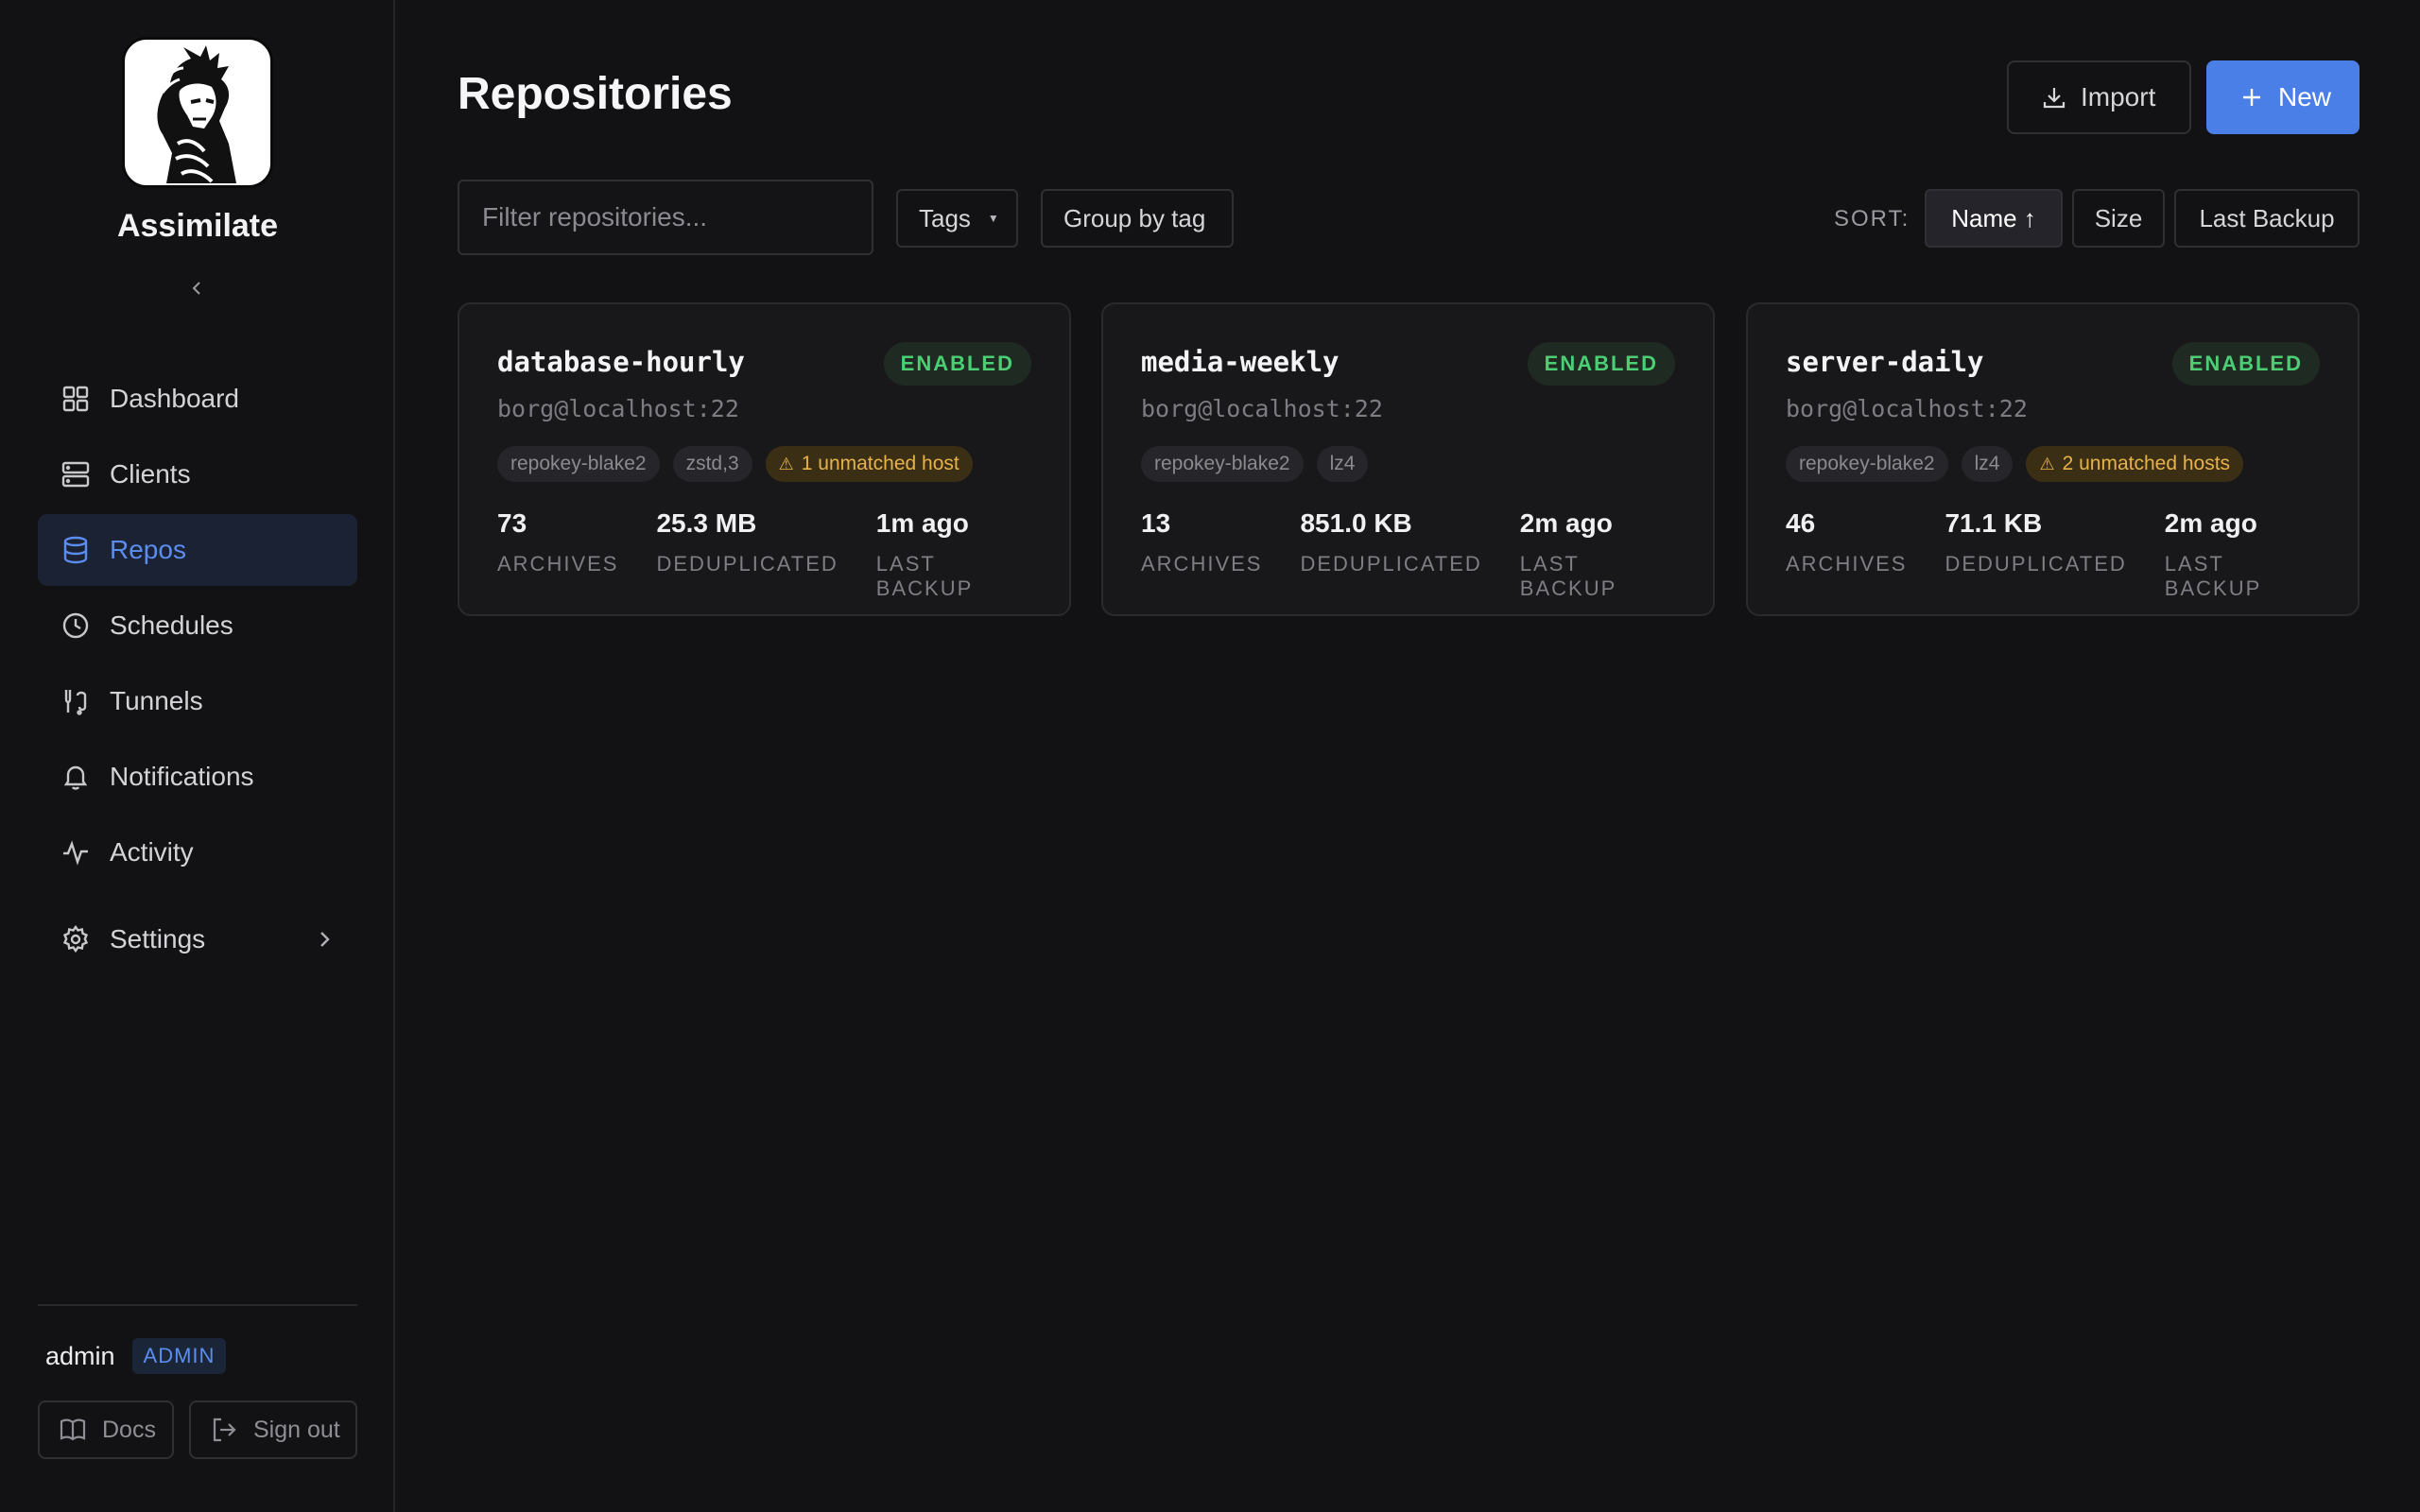  What do you see at coordinates (1134, 217) in the screenshot?
I see `group-label: Group by tag` at bounding box center [1134, 217].